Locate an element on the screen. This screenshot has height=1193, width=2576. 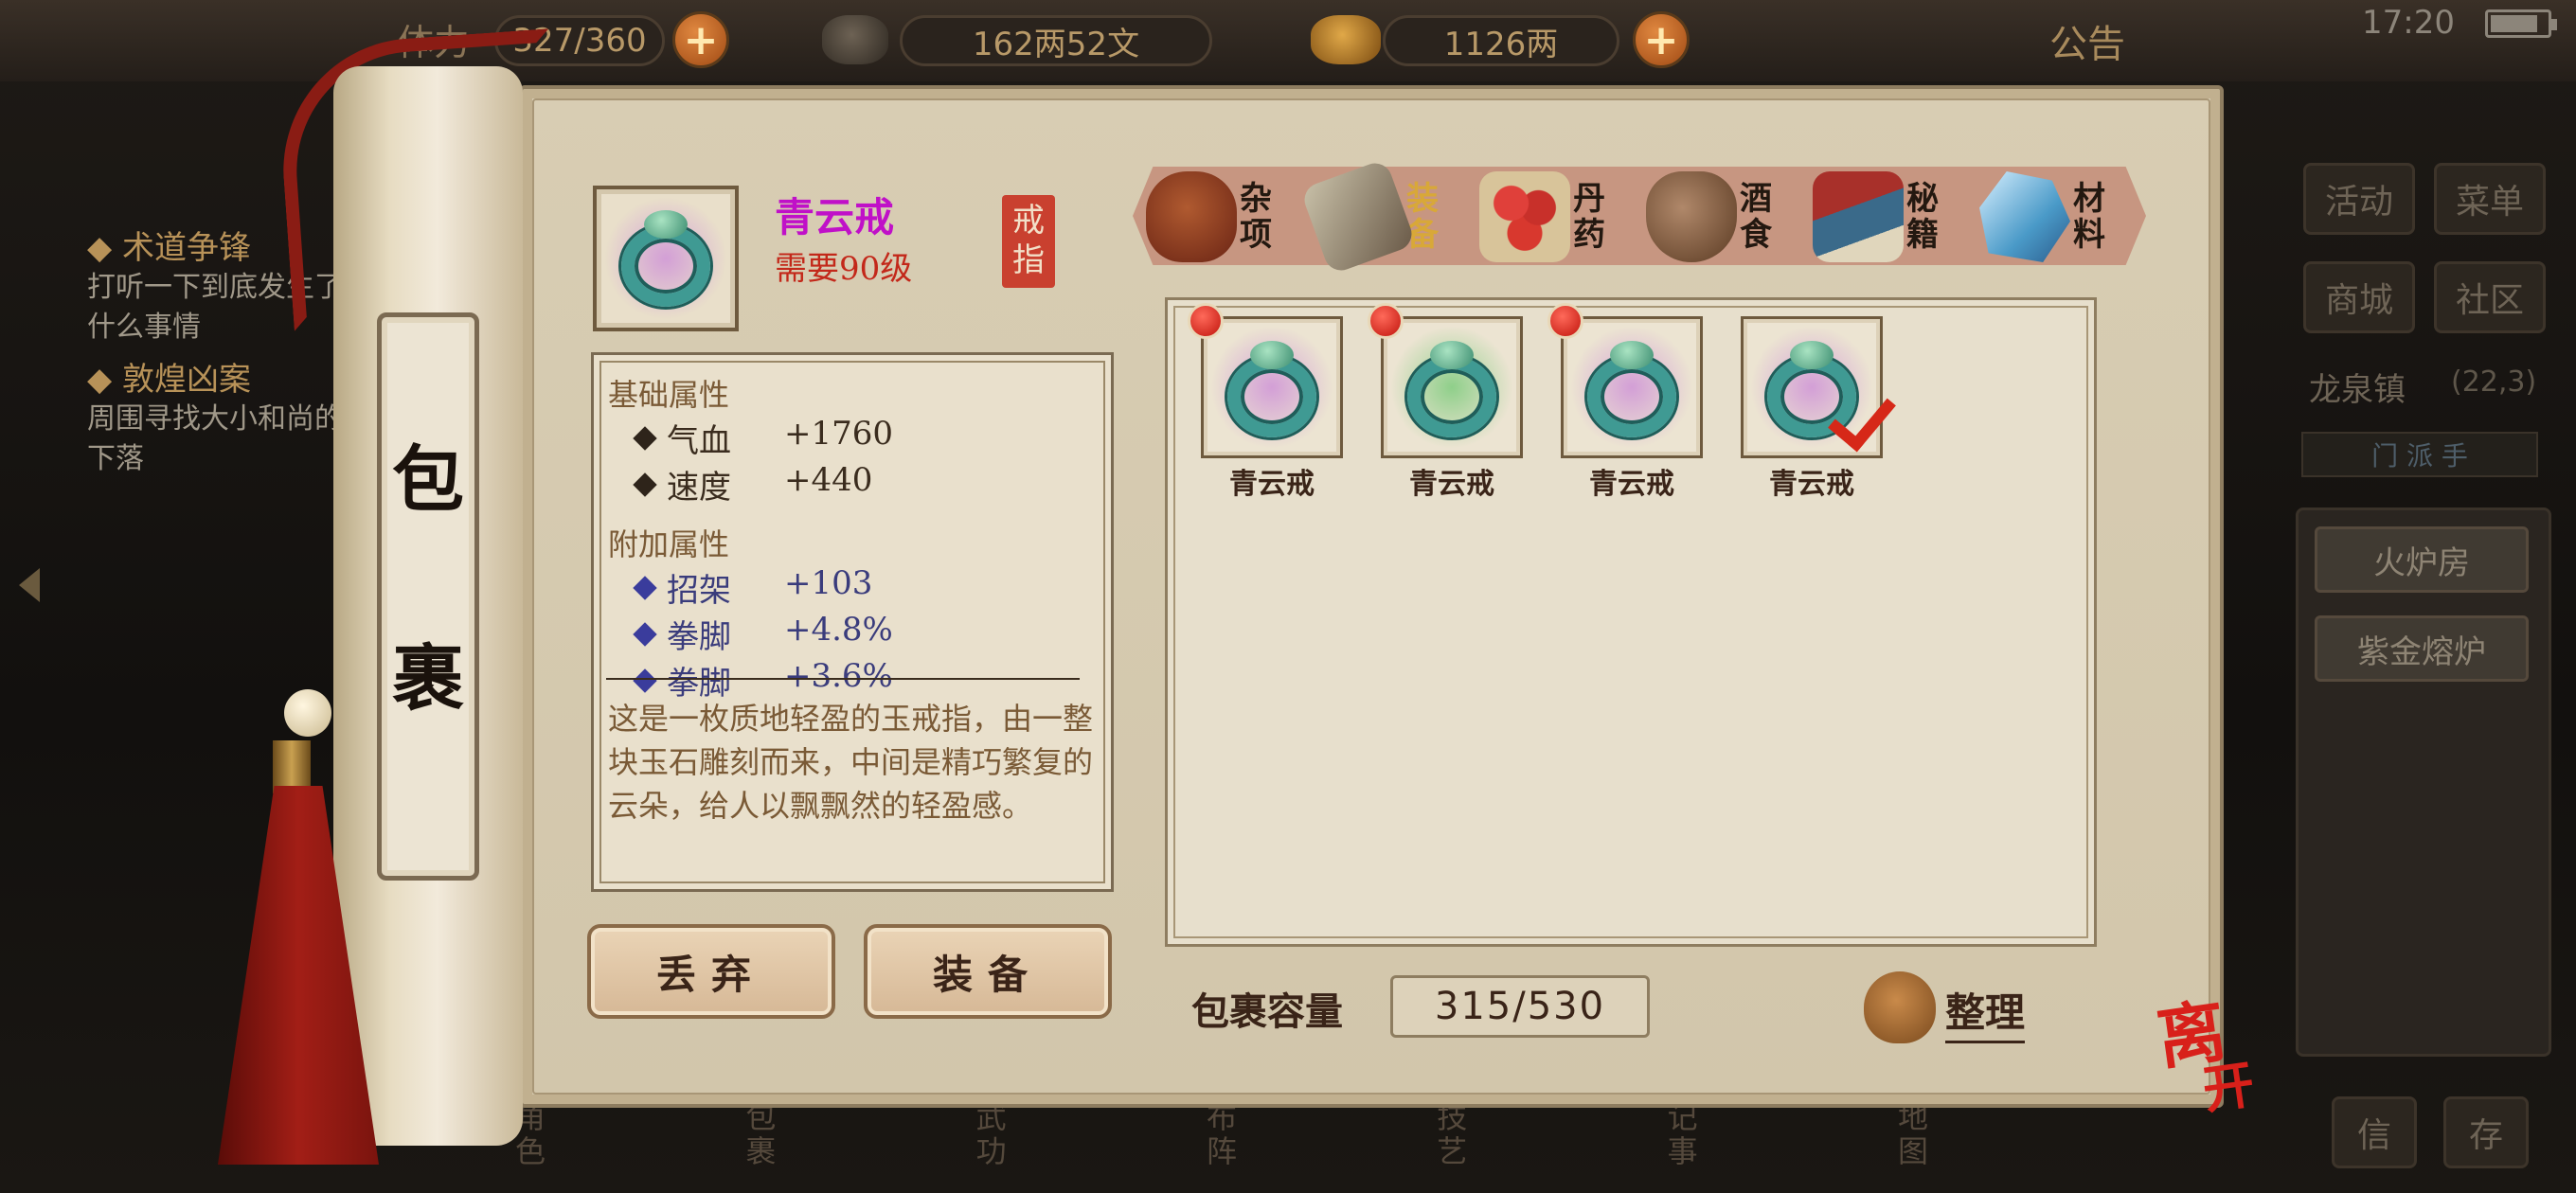
crystal-icon is located at coordinates (2024, 216).